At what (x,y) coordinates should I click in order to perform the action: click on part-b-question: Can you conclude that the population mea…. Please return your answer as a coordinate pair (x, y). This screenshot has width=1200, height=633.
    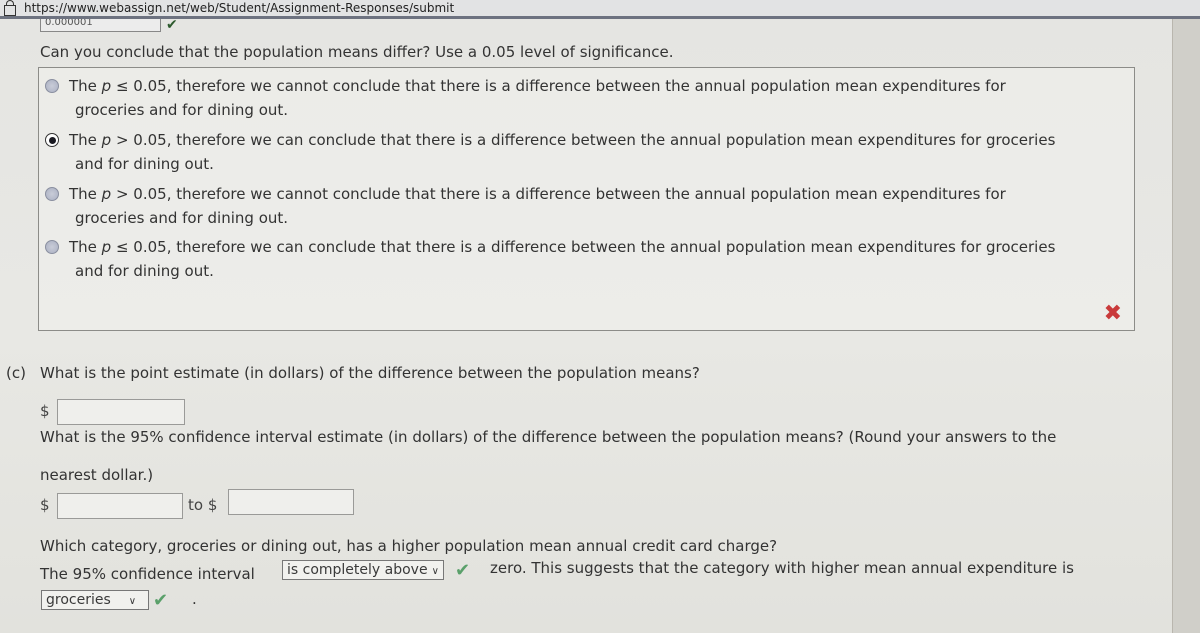
    Looking at the image, I should click on (357, 52).